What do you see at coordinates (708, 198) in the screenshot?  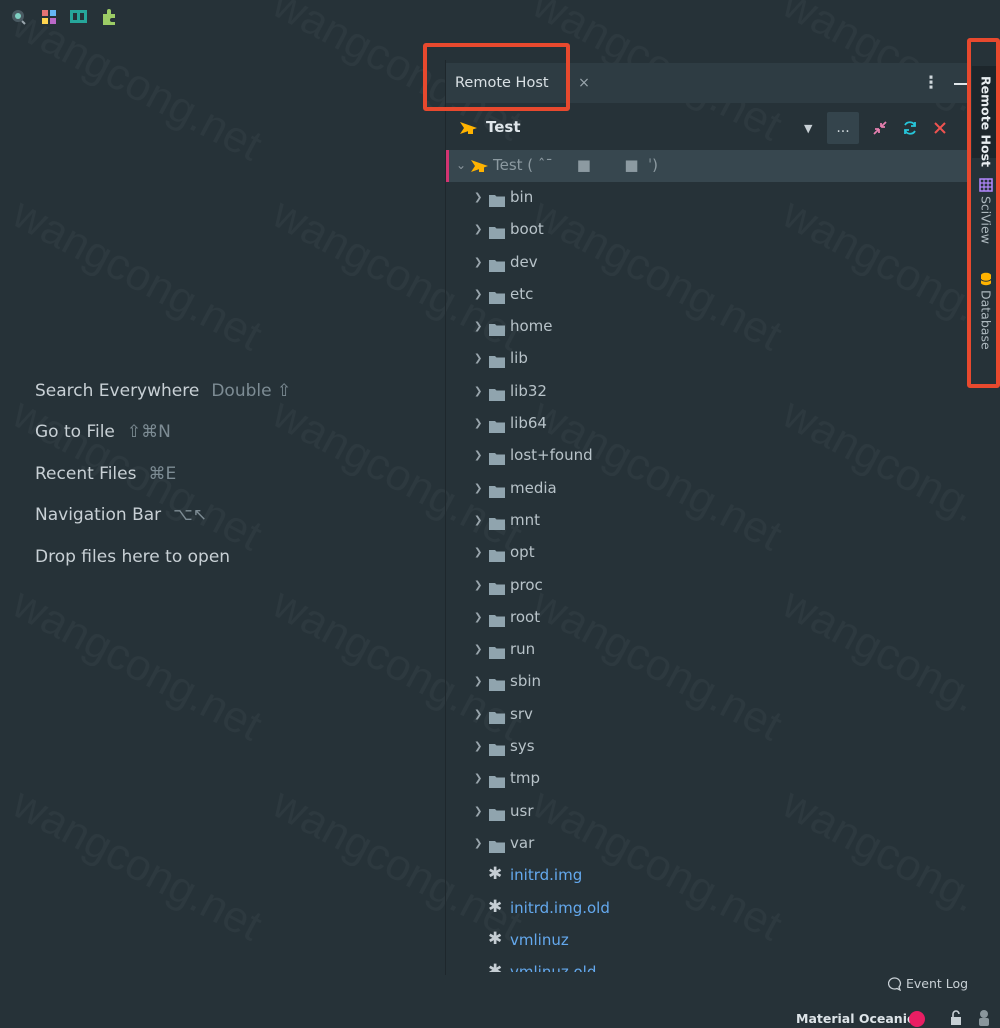 I see `tree-folder-row: ❯ bin` at bounding box center [708, 198].